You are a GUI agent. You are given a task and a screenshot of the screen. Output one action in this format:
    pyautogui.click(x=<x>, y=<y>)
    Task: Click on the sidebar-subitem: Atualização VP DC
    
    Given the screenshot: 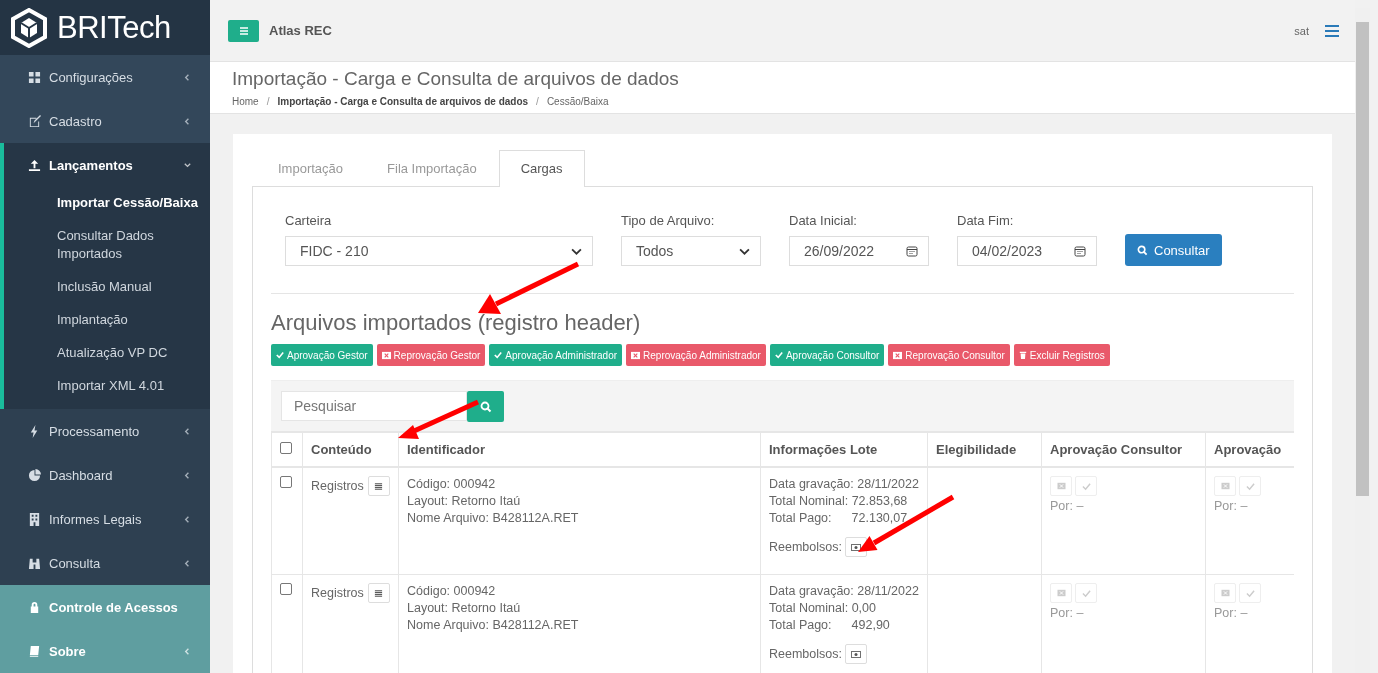 What is the action you would take?
    pyautogui.click(x=107, y=353)
    